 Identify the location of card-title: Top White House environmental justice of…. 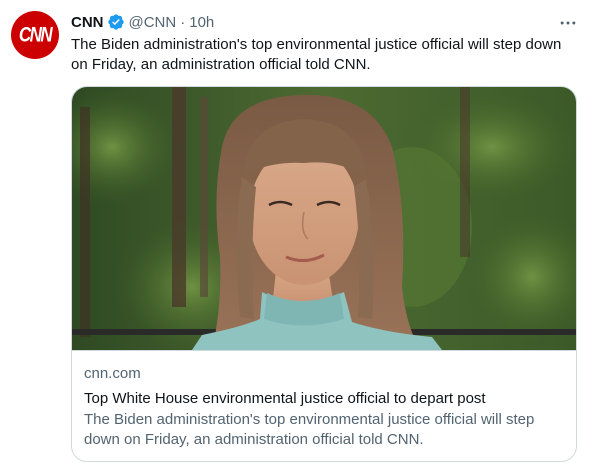
(285, 398).